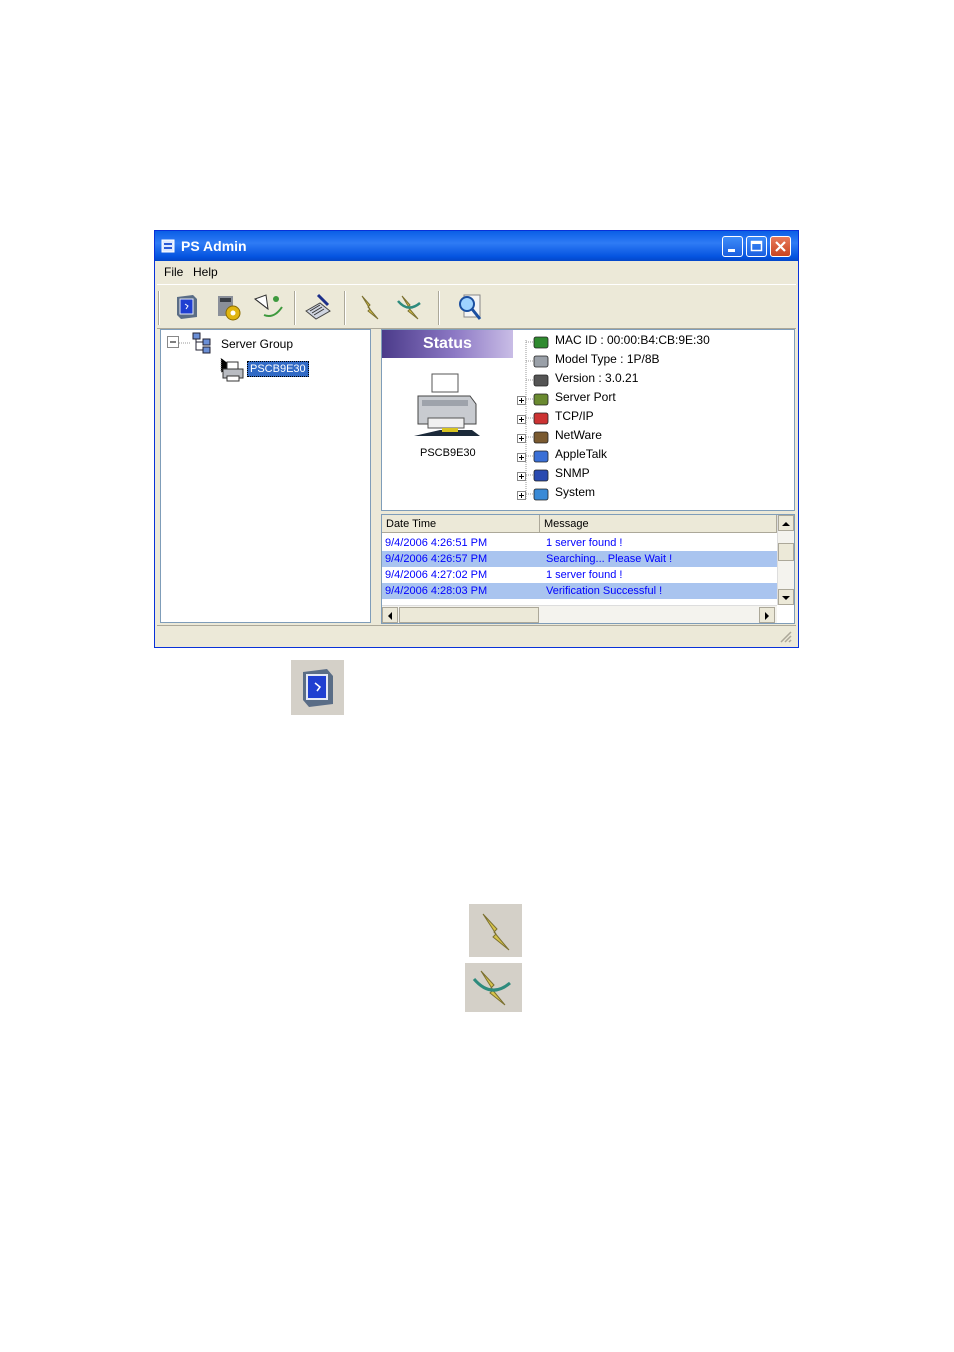 Image resolution: width=954 pixels, height=1352 pixels. What do you see at coordinates (168, 246) in the screenshot?
I see `app-icon` at bounding box center [168, 246].